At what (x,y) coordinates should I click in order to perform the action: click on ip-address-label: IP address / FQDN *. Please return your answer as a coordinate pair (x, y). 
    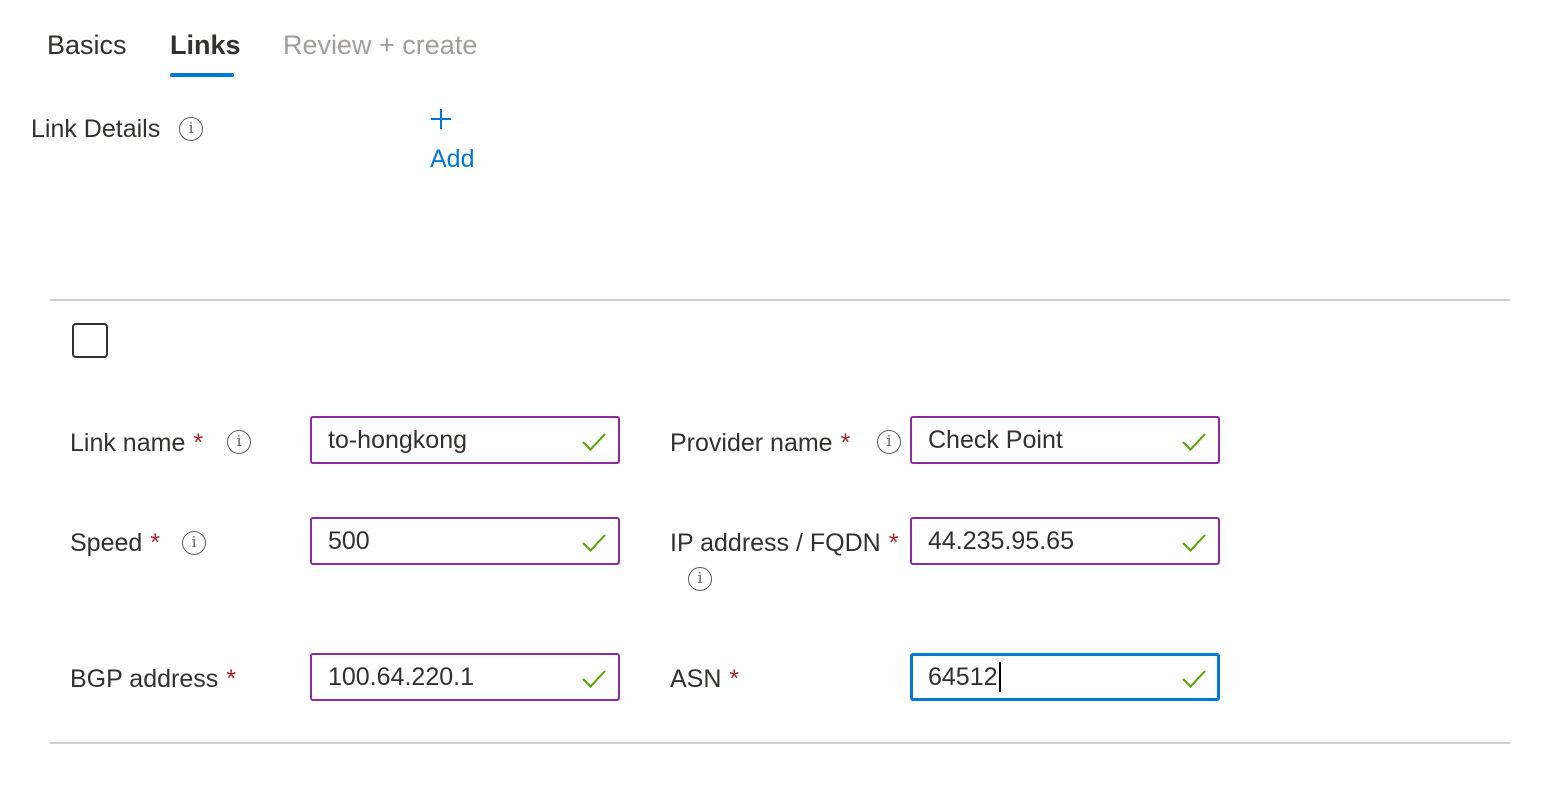
    Looking at the image, I should click on (784, 543).